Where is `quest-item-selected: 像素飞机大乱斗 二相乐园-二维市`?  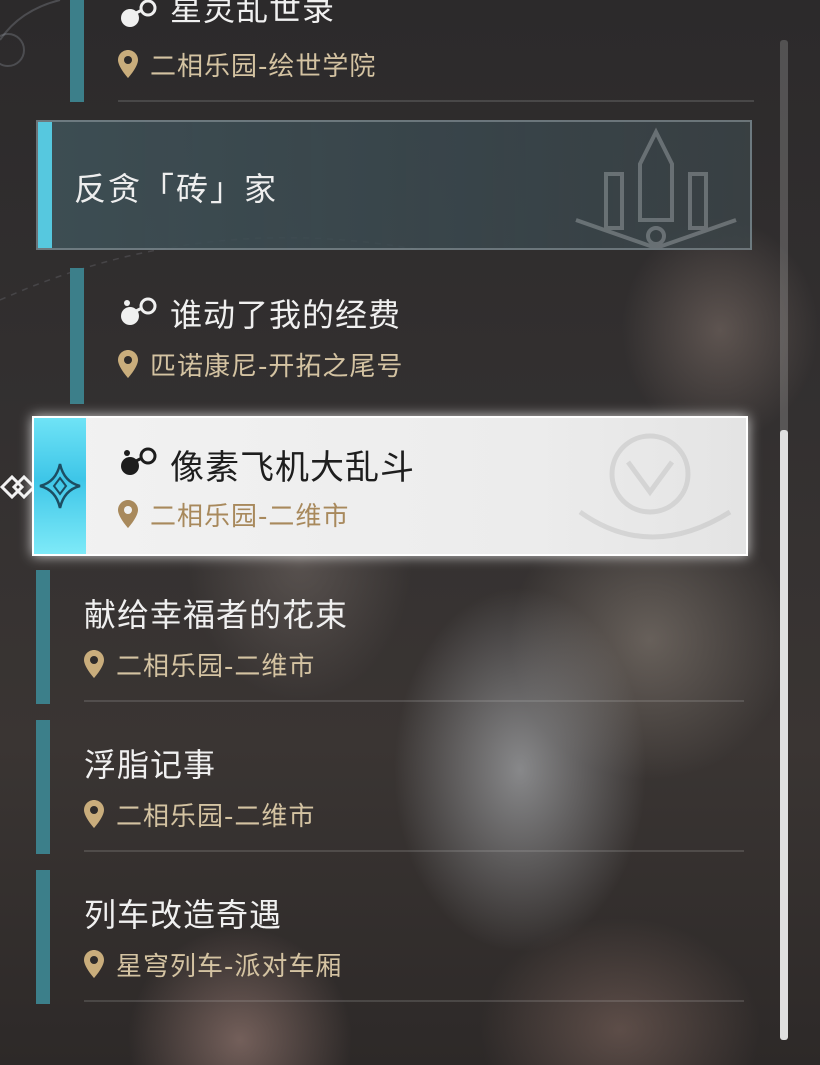 quest-item-selected: 像素飞机大乱斗 二相乐园-二维市 is located at coordinates (390, 486).